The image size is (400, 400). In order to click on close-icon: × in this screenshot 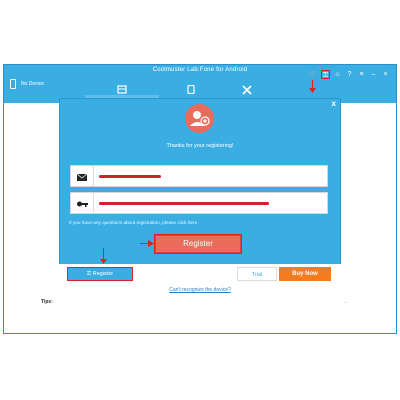, I will do `click(385, 74)`.